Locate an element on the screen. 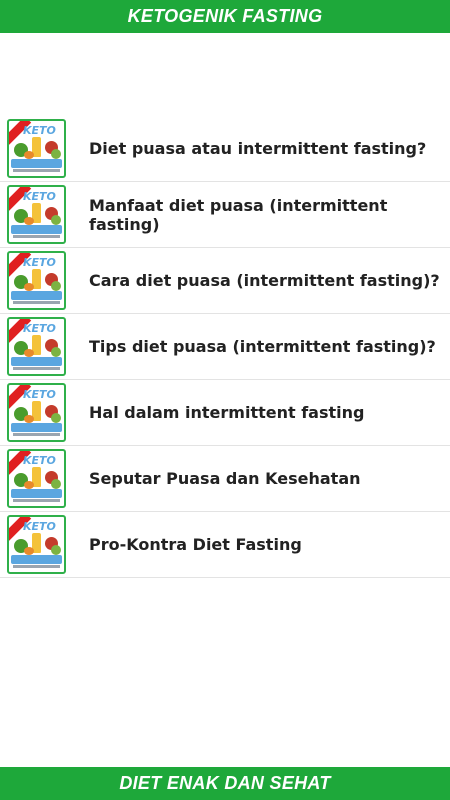  list-item-label: Seputar Puasa dan Kesehatan is located at coordinates (225, 478).